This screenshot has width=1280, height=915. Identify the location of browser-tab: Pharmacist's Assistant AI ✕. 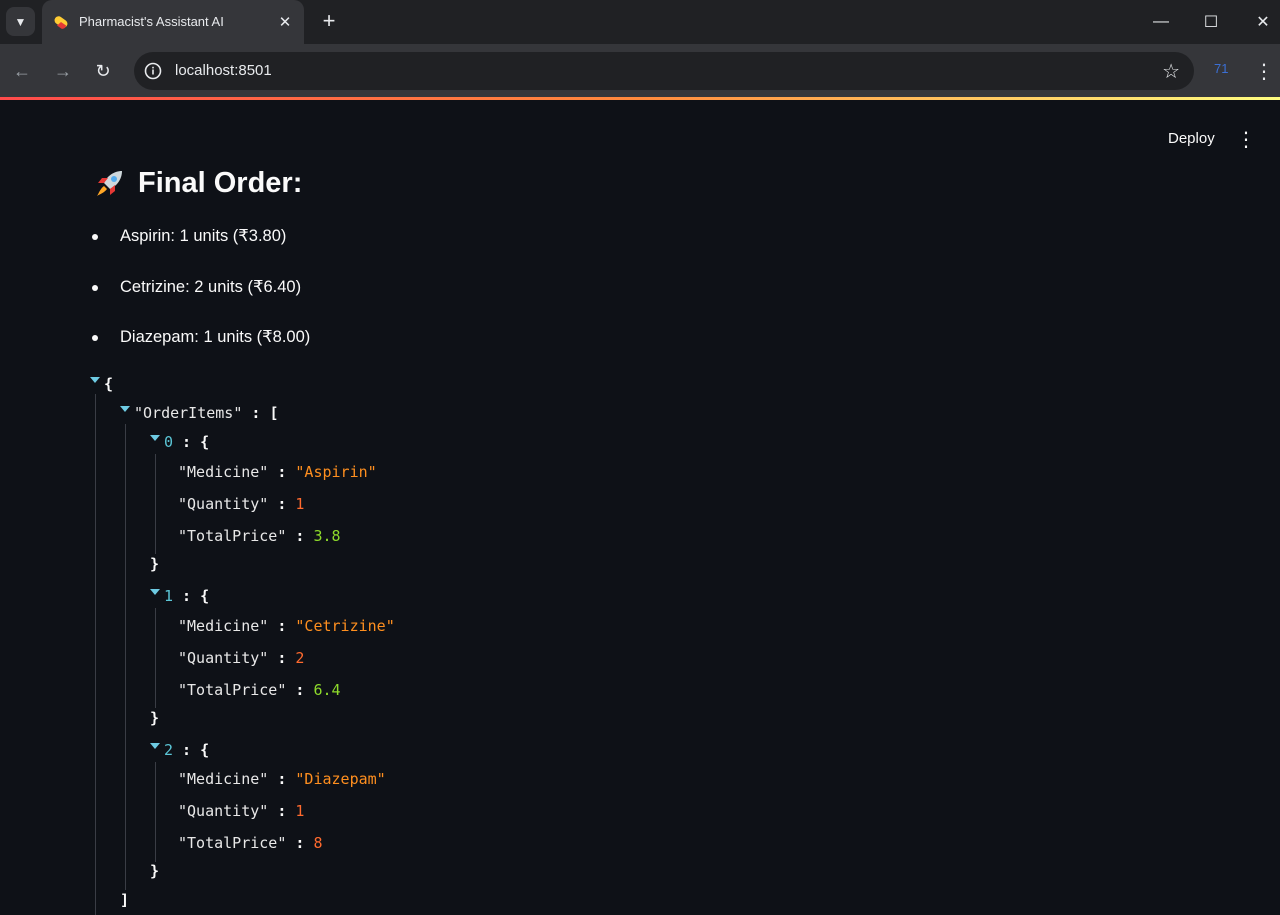
(173, 22).